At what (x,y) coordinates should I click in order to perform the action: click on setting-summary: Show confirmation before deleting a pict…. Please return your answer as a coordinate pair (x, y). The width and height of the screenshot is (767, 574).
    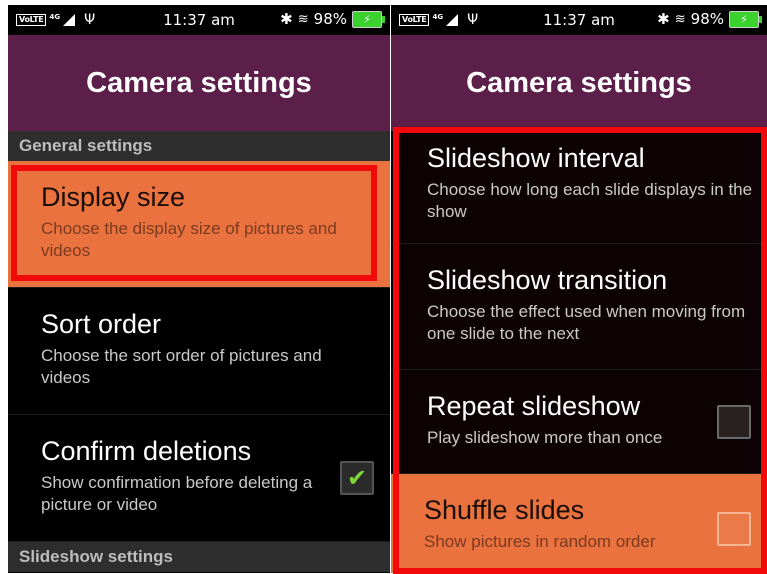
    Looking at the image, I should click on (177, 493).